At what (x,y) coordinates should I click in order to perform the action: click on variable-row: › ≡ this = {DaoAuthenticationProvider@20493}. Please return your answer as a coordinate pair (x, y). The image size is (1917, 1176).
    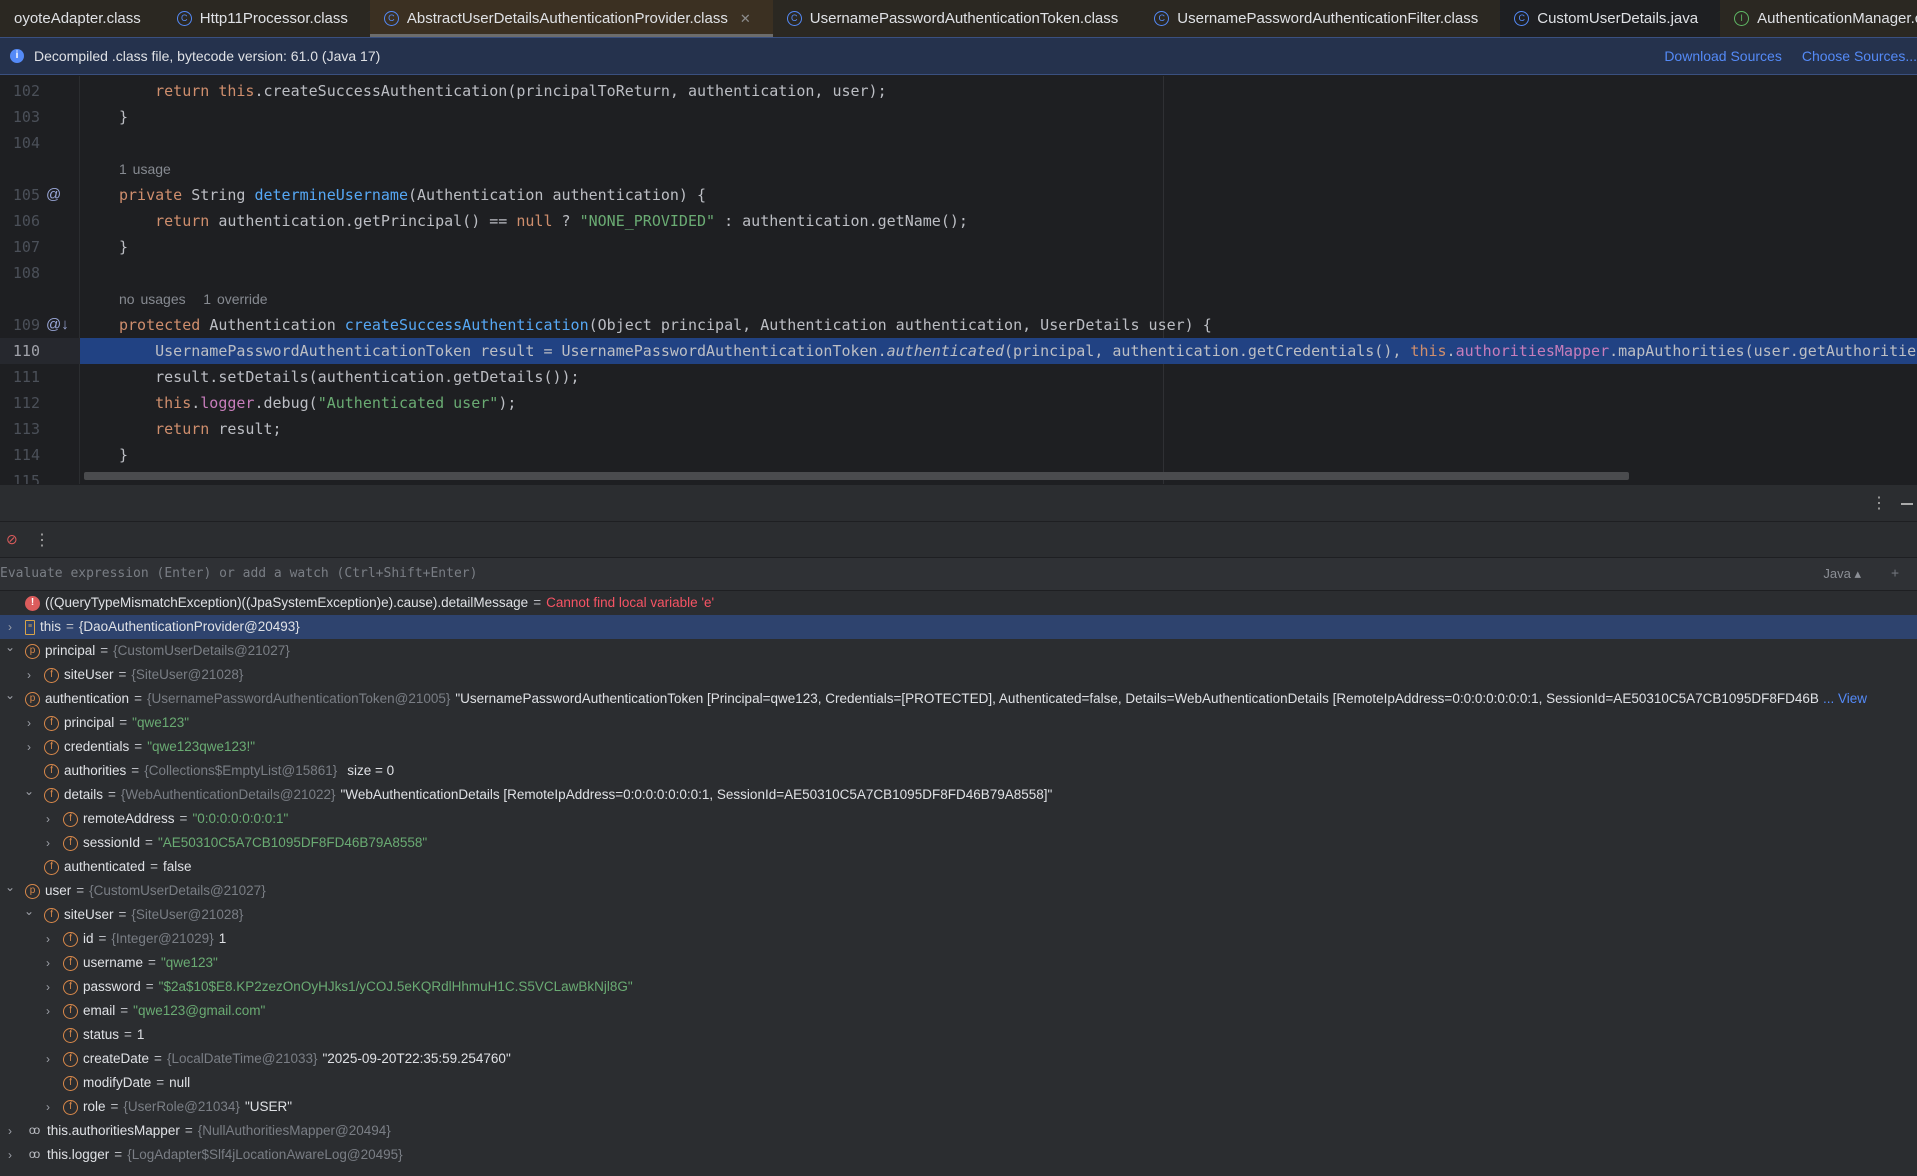
    Looking at the image, I should click on (958, 627).